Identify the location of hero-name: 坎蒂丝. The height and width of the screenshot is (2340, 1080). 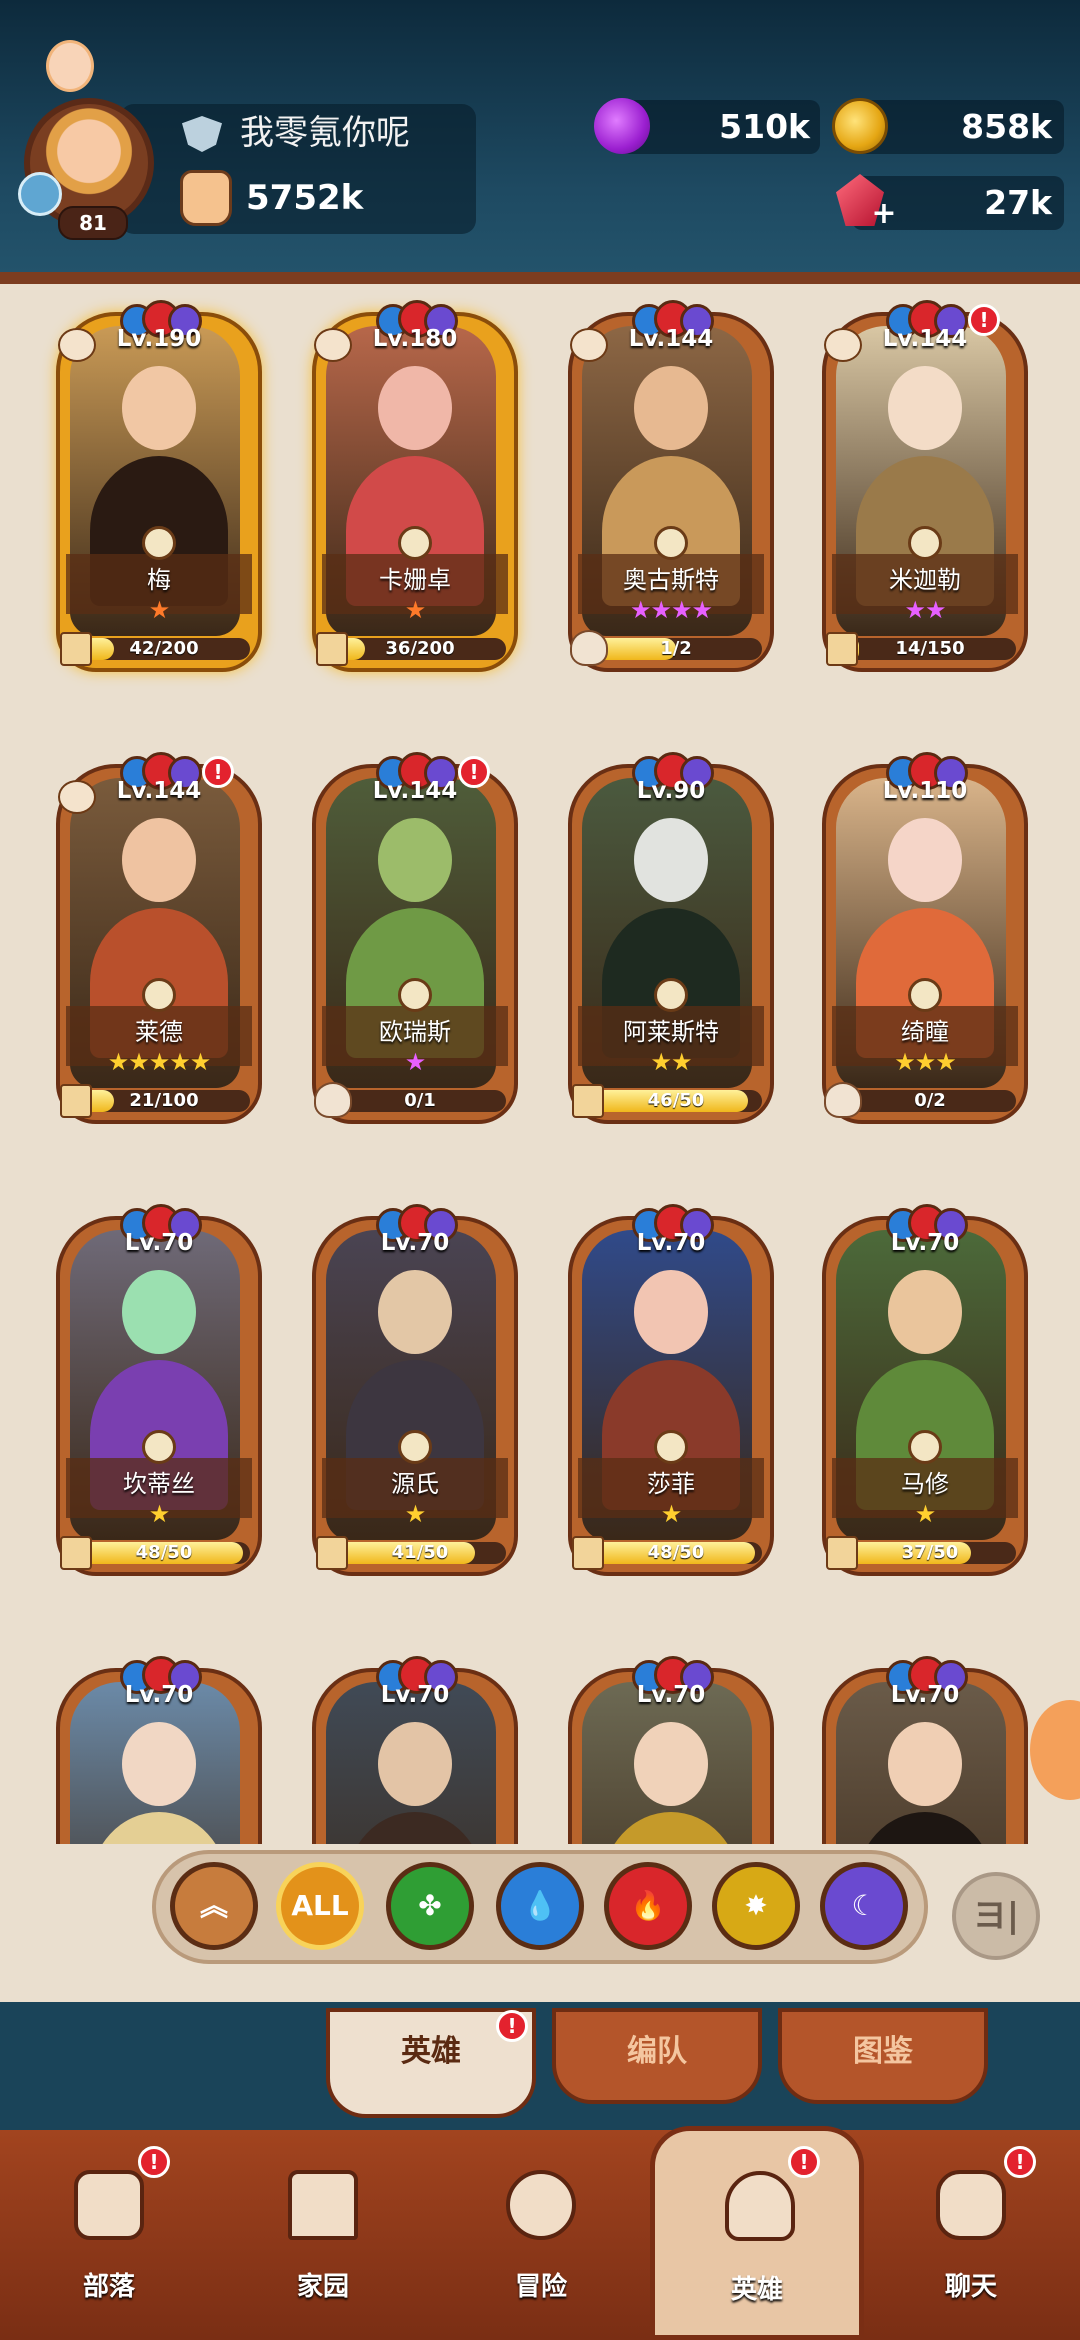
(159, 1484).